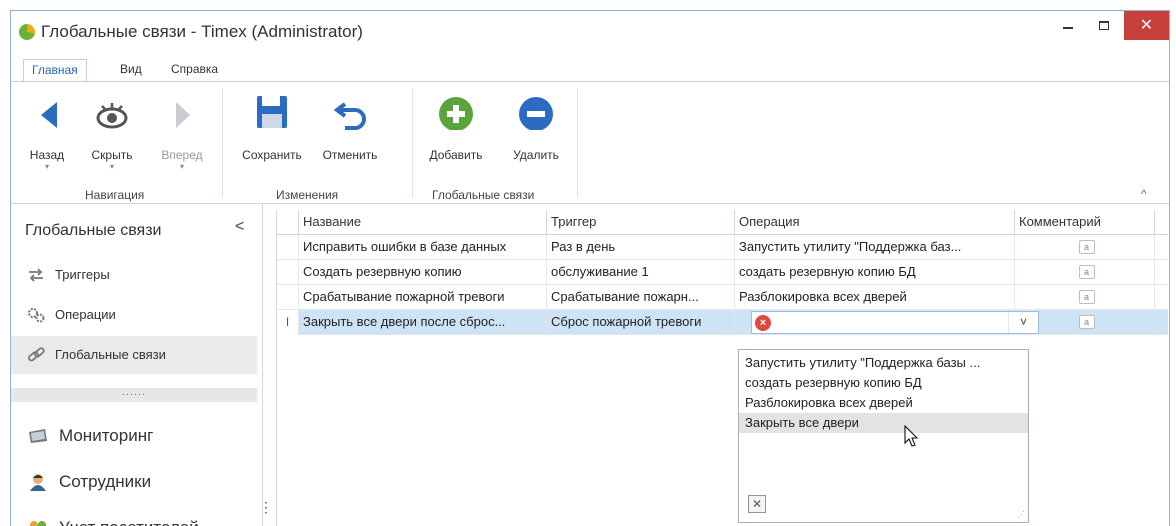  Describe the element at coordinates (423, 247) in the screenshot. I see `cell-name: Исправить ошибки в базе данных` at that location.